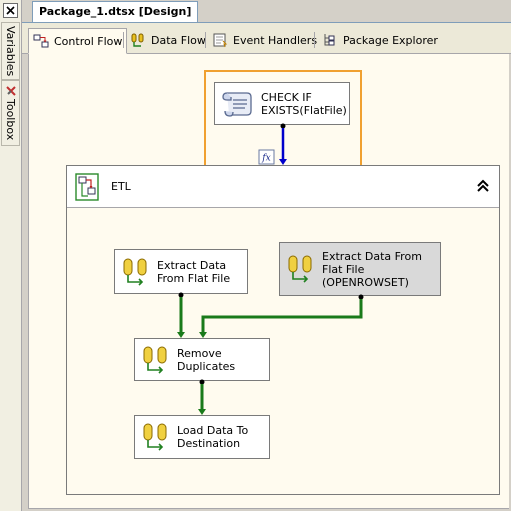  Describe the element at coordinates (137, 40) in the screenshot. I see `data-flow-icon` at that location.